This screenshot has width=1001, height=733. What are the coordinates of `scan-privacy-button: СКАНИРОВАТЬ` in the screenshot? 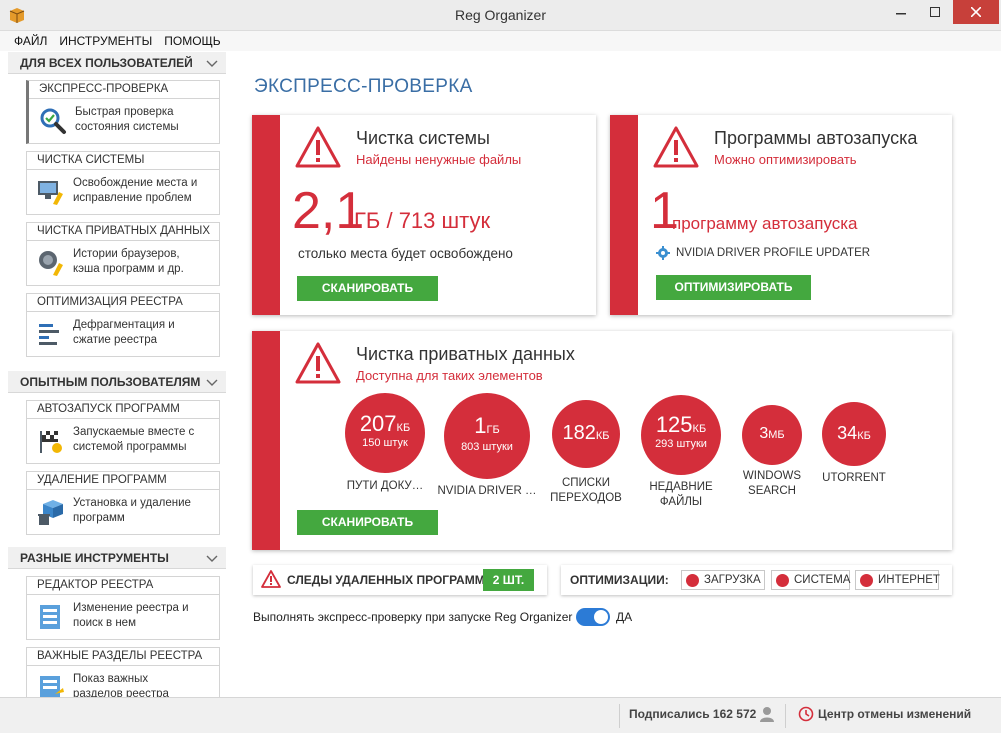 It's located at (367, 522).